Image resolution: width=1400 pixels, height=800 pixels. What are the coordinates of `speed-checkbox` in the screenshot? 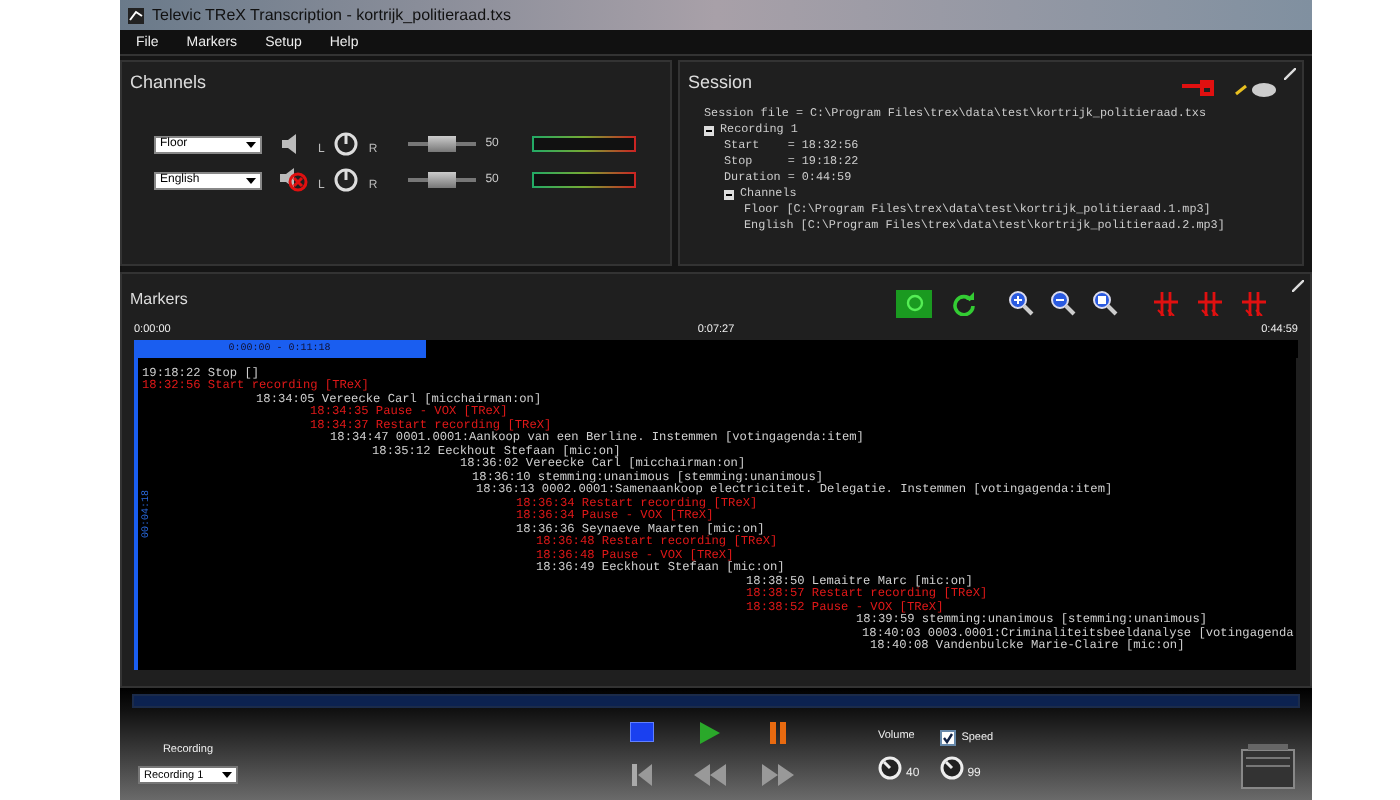 It's located at (947, 737).